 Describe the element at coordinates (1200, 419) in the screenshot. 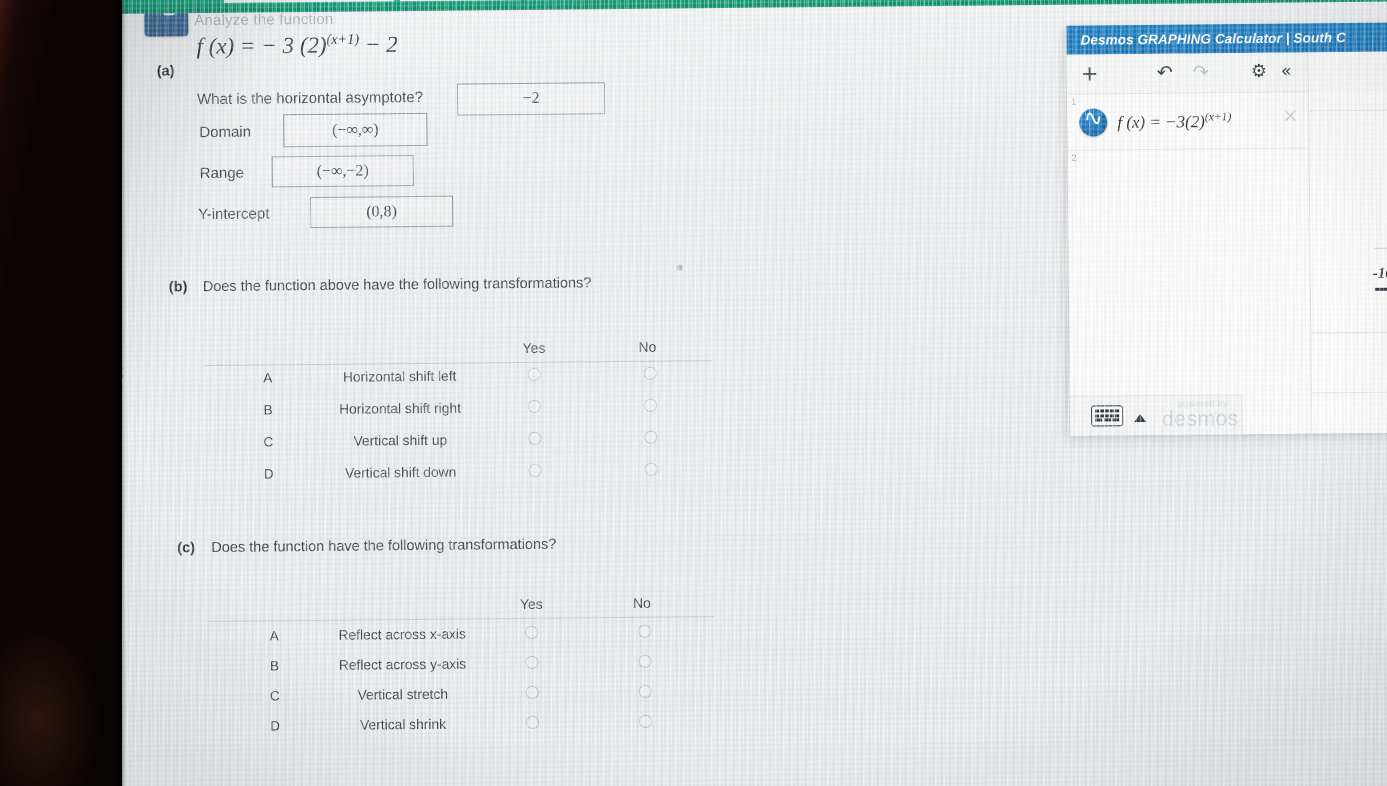

I see `watermark-brand: desmos` at that location.